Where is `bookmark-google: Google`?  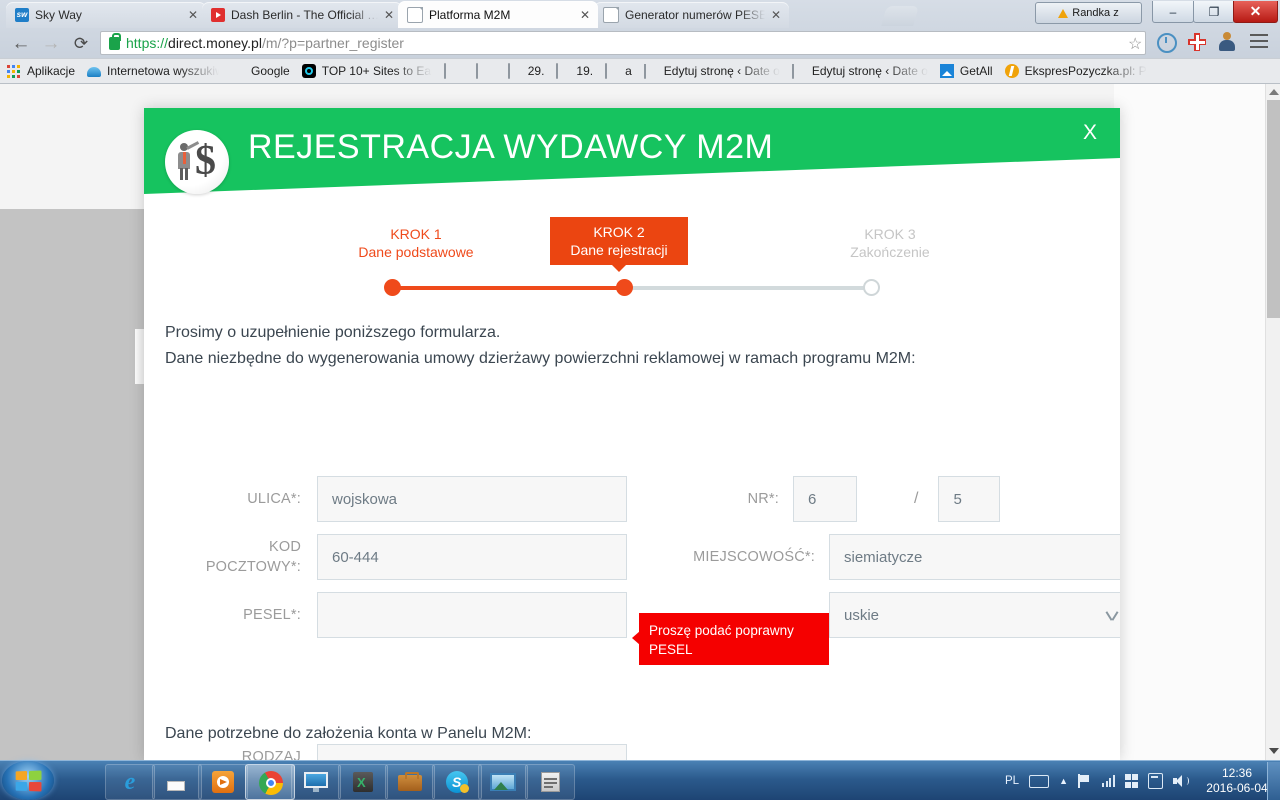
bookmark-google: Google is located at coordinates (260, 71).